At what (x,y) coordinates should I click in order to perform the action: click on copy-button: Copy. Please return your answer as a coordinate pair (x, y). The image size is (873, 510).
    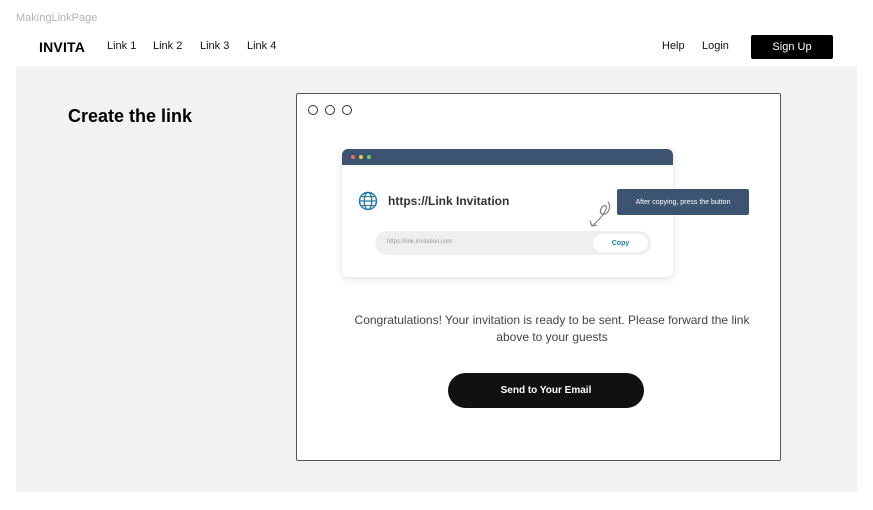
    Looking at the image, I should click on (620, 243).